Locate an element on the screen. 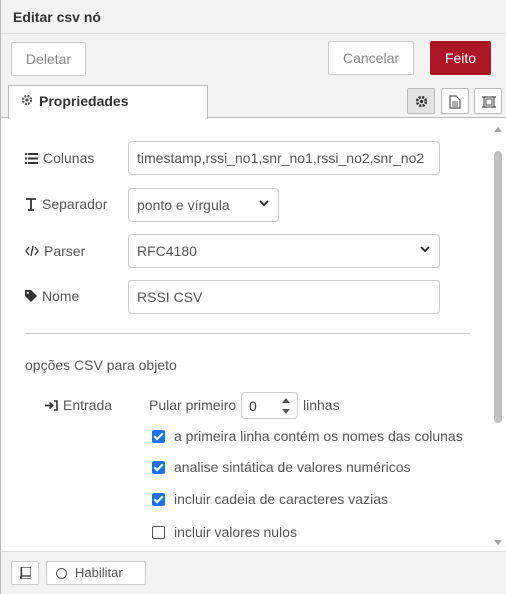  code-icon is located at coordinates (32, 251).